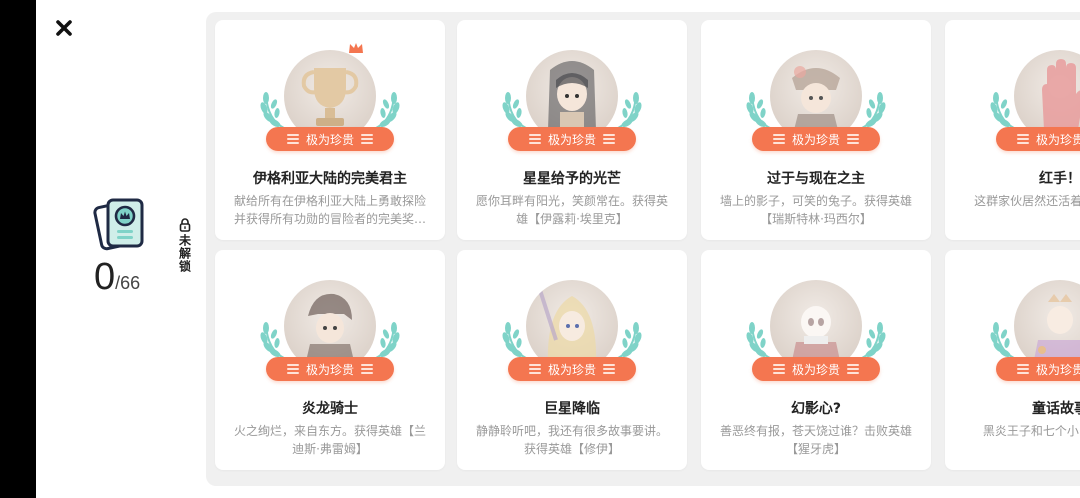 The height and width of the screenshot is (498, 1080). I want to click on achievement-title: 炎龙骑士, so click(330, 409).